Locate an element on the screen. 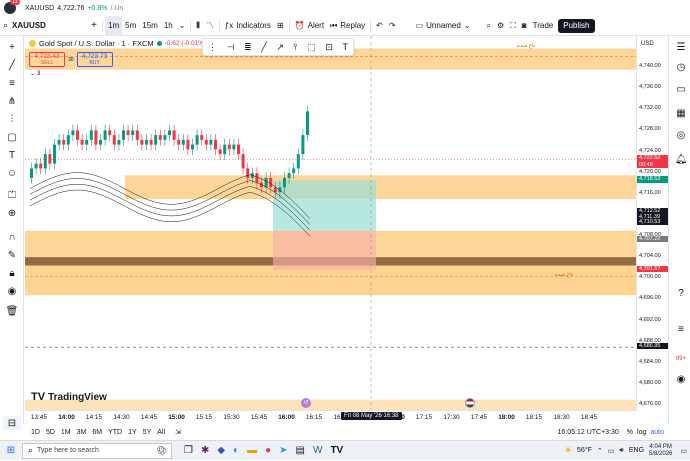  help-icon: ? is located at coordinates (681, 293).